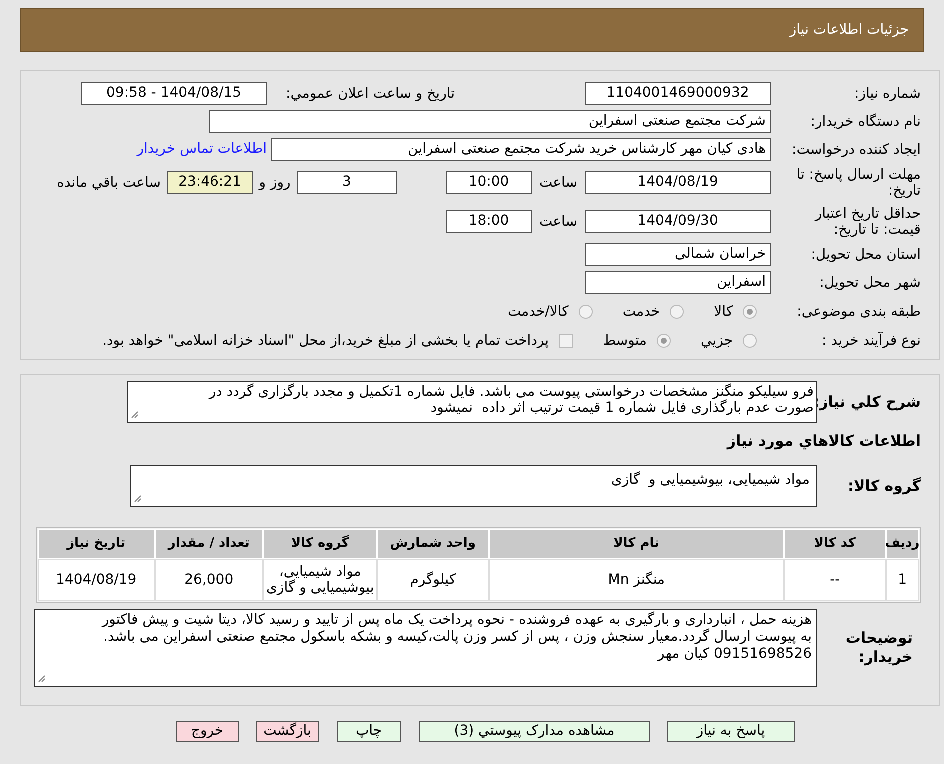 The width and height of the screenshot is (944, 764). What do you see at coordinates (275, 182) in the screenshot?
I see `field-label: روز و` at bounding box center [275, 182].